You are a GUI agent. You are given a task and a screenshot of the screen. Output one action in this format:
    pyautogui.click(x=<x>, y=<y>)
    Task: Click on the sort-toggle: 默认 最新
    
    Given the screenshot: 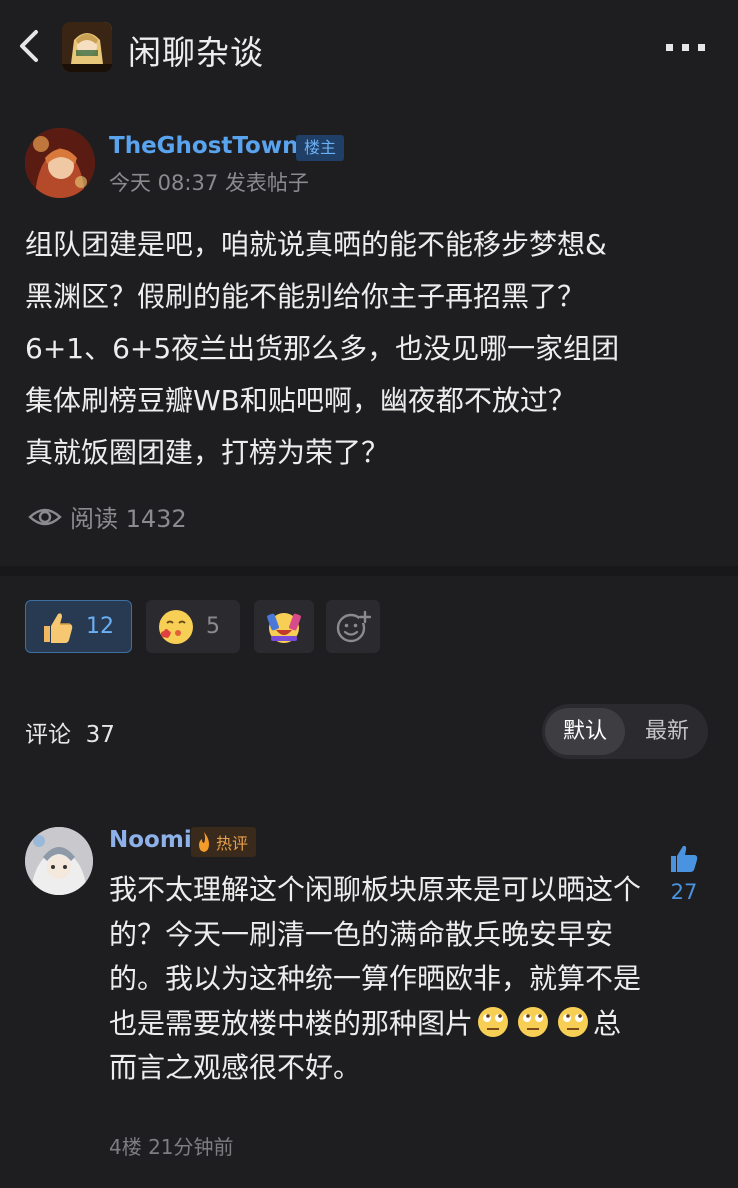 What is the action you would take?
    pyautogui.click(x=625, y=731)
    